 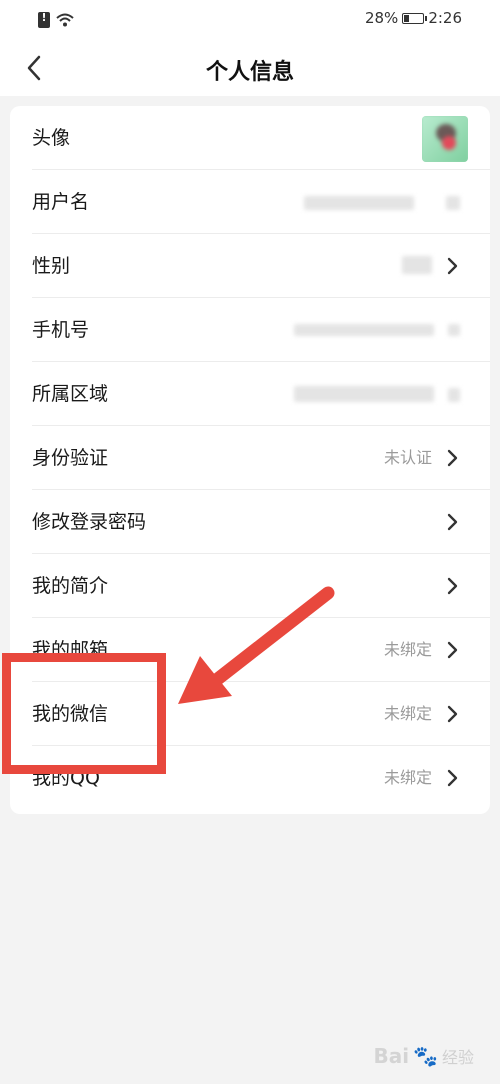 What do you see at coordinates (44, 19) in the screenshot?
I see `sim-alert-icon` at bounding box center [44, 19].